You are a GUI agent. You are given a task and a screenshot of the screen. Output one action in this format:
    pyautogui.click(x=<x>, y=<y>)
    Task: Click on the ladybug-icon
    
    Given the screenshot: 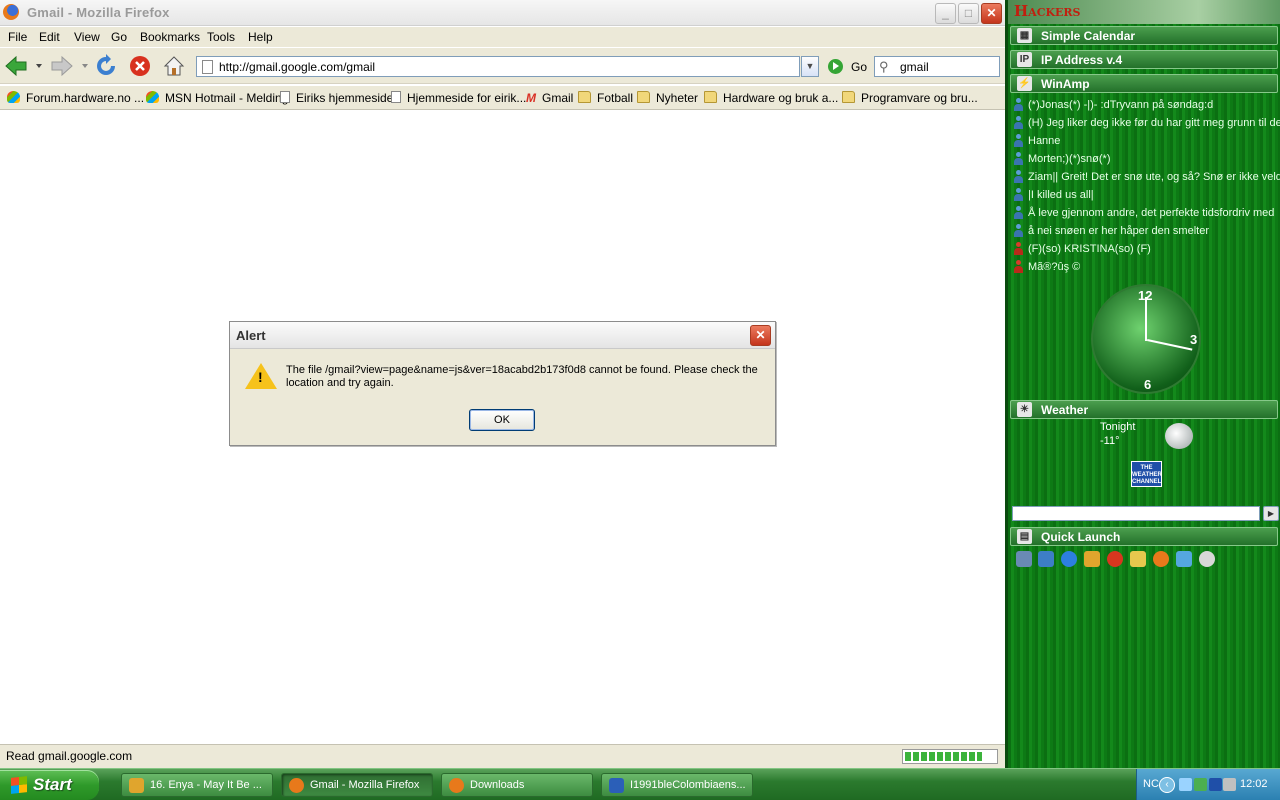 What is the action you would take?
    pyautogui.click(x=1115, y=559)
    